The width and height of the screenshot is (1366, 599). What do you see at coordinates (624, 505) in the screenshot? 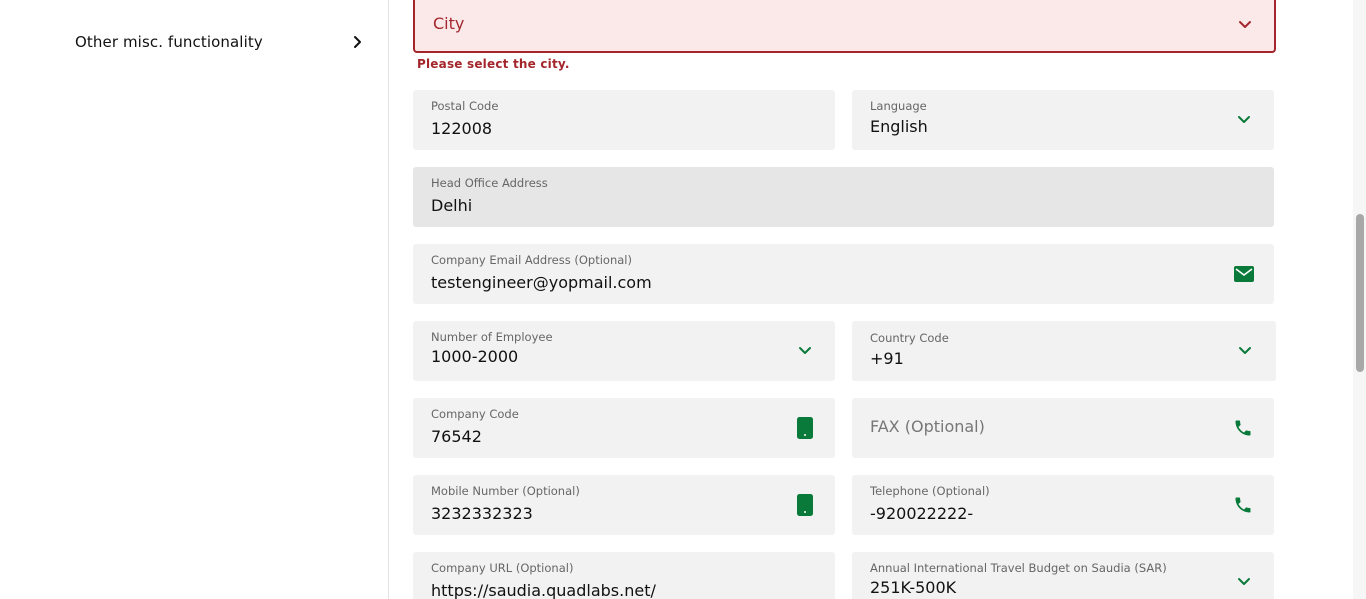
I see `mobile-number-field: Mobile Number (Optional) 3232332323` at bounding box center [624, 505].